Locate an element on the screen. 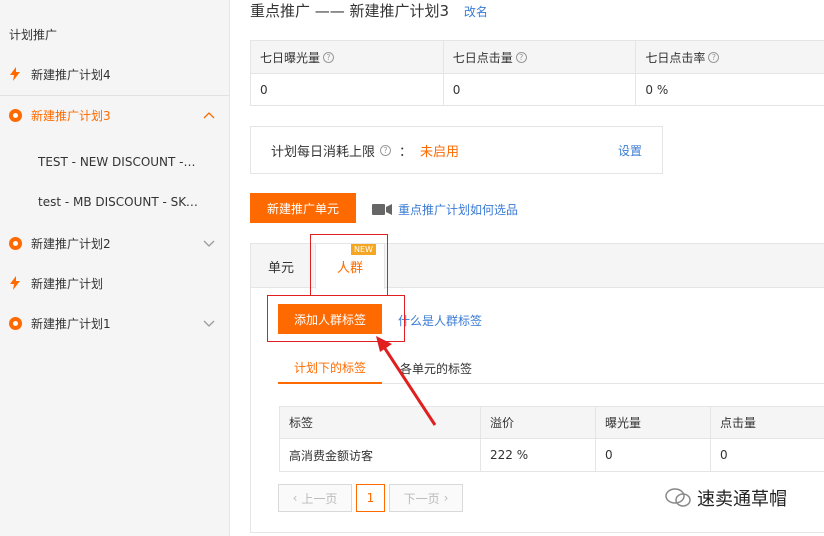  sidebar-item-plan1: 新建推广计划1 is located at coordinates (115, 323).